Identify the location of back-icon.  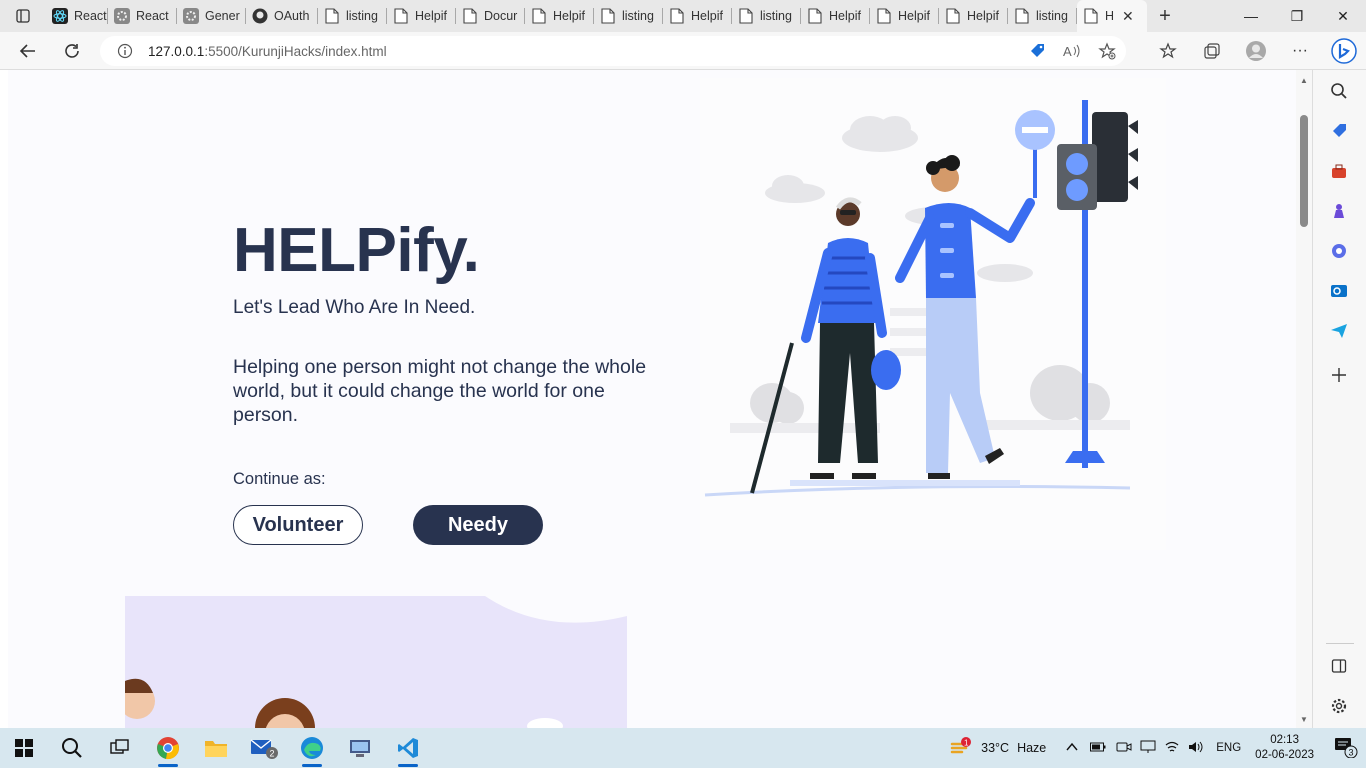
(28, 51).